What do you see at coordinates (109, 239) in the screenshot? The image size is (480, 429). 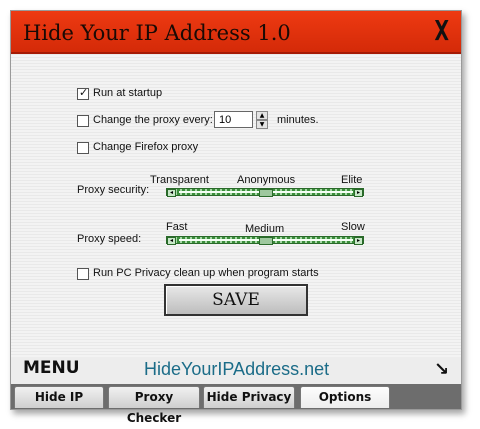 I see `proxy-speed-label: Proxy speed:` at bounding box center [109, 239].